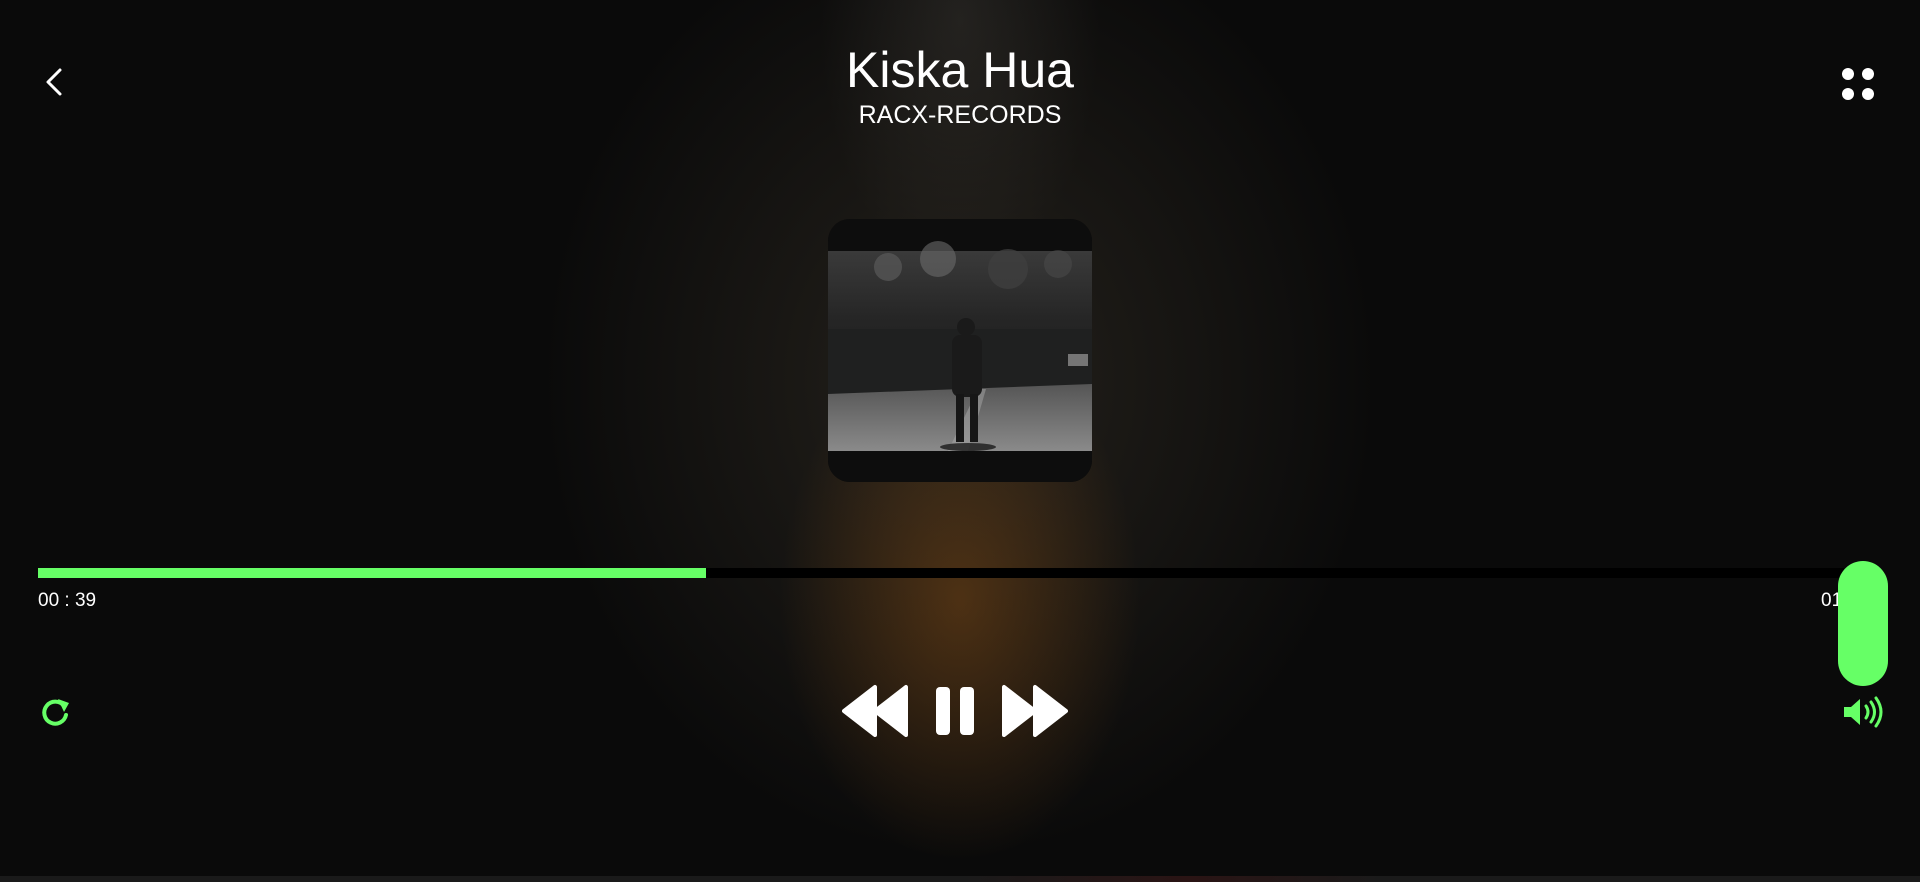 Image resolution: width=1920 pixels, height=882 pixels. Describe the element at coordinates (1863, 623) in the screenshot. I see `volume-slider-thumb` at that location.